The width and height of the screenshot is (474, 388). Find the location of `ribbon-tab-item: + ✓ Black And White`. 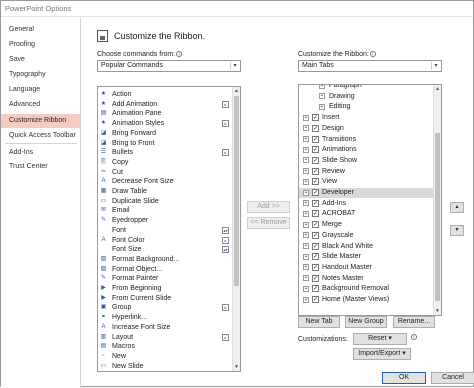

ribbon-tab-item: + ✓ Black And White is located at coordinates (366, 247).